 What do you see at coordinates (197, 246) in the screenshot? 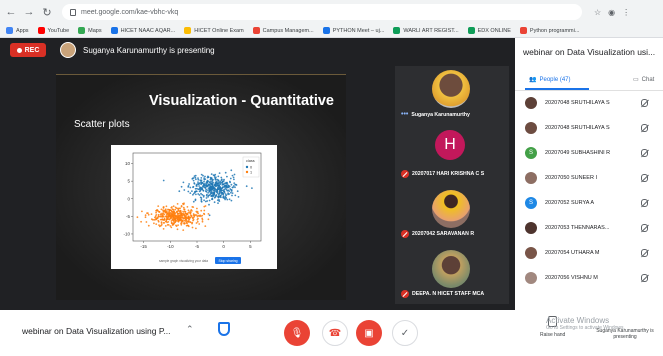
I see `x-tick-label: -5` at bounding box center [197, 246].